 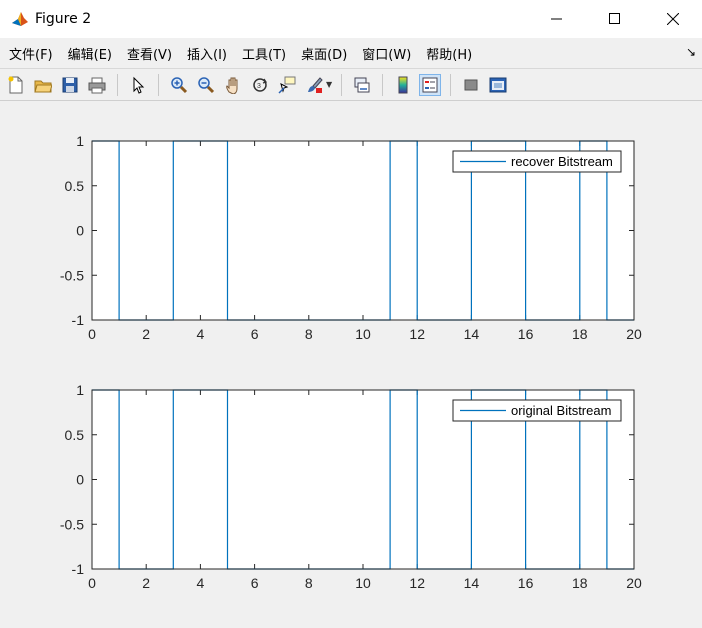 What do you see at coordinates (309, 583) in the screenshot?
I see `axes-2-xtick-label: 8` at bounding box center [309, 583].